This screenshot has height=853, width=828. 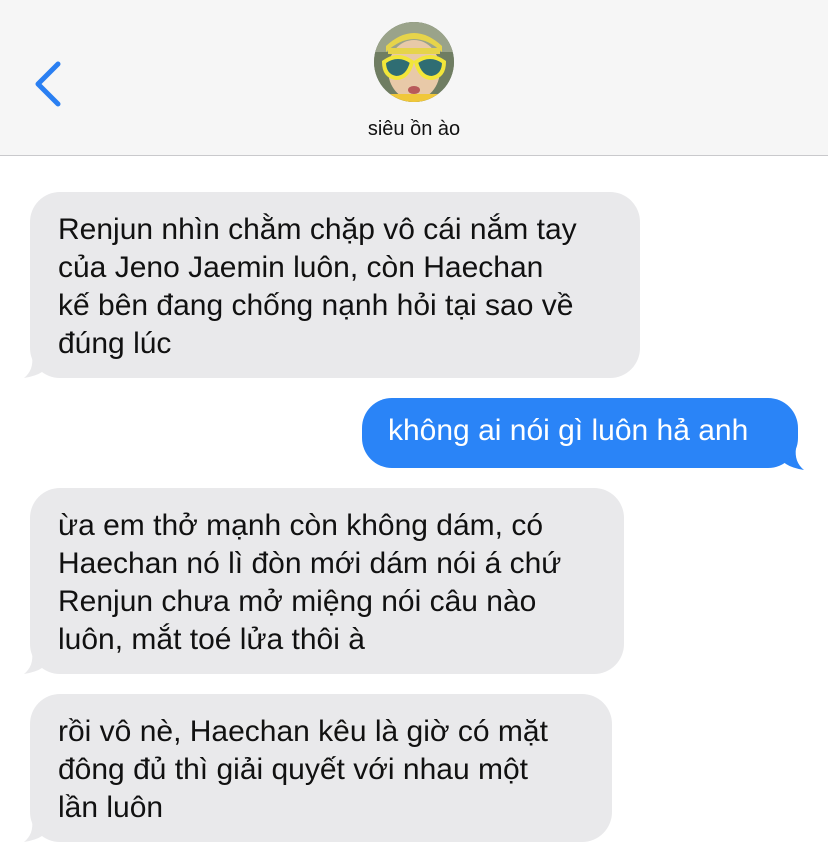 I want to click on chevron-left-icon, so click(x=48, y=84).